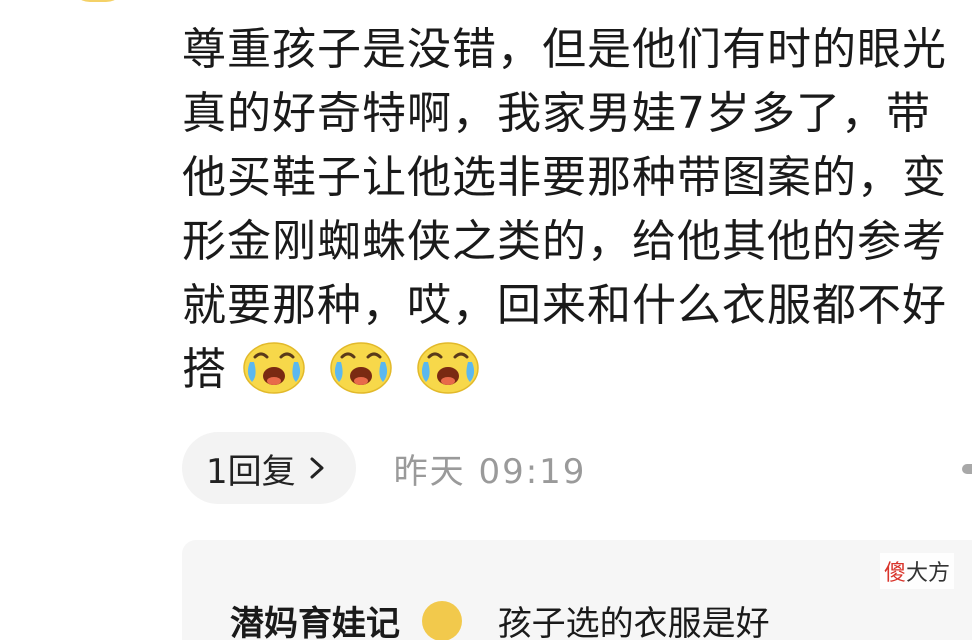  What do you see at coordinates (317, 468) in the screenshot?
I see `chevron-right-icon` at bounding box center [317, 468].